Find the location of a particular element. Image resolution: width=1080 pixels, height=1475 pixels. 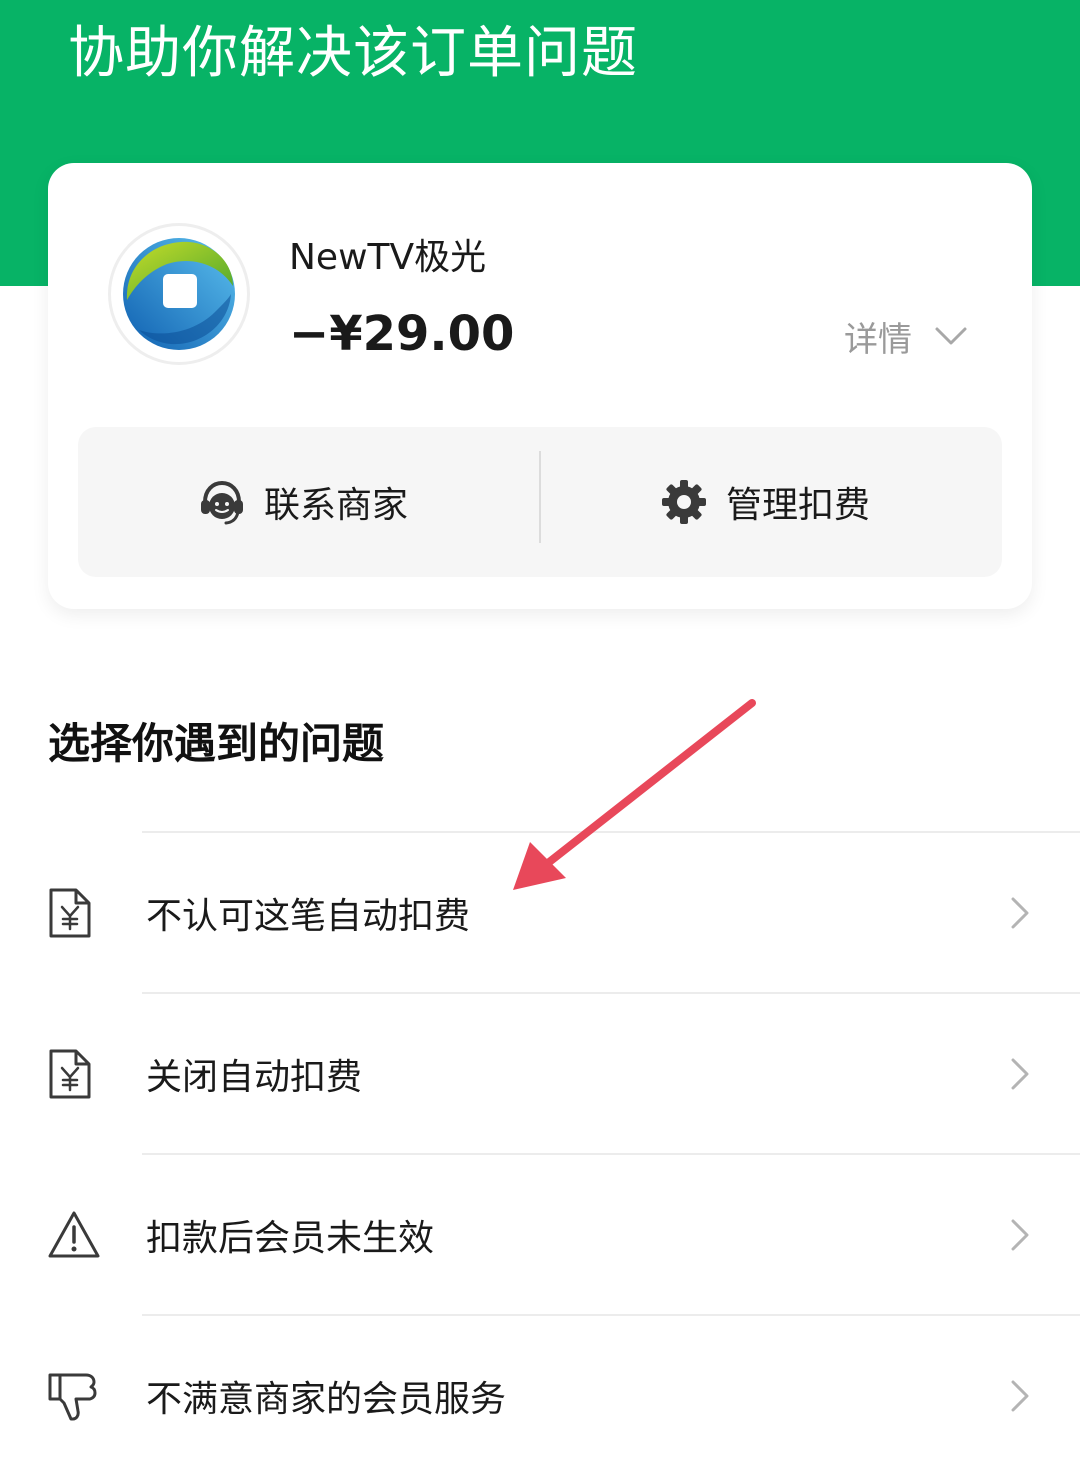

chevron-down-icon is located at coordinates (951, 336).